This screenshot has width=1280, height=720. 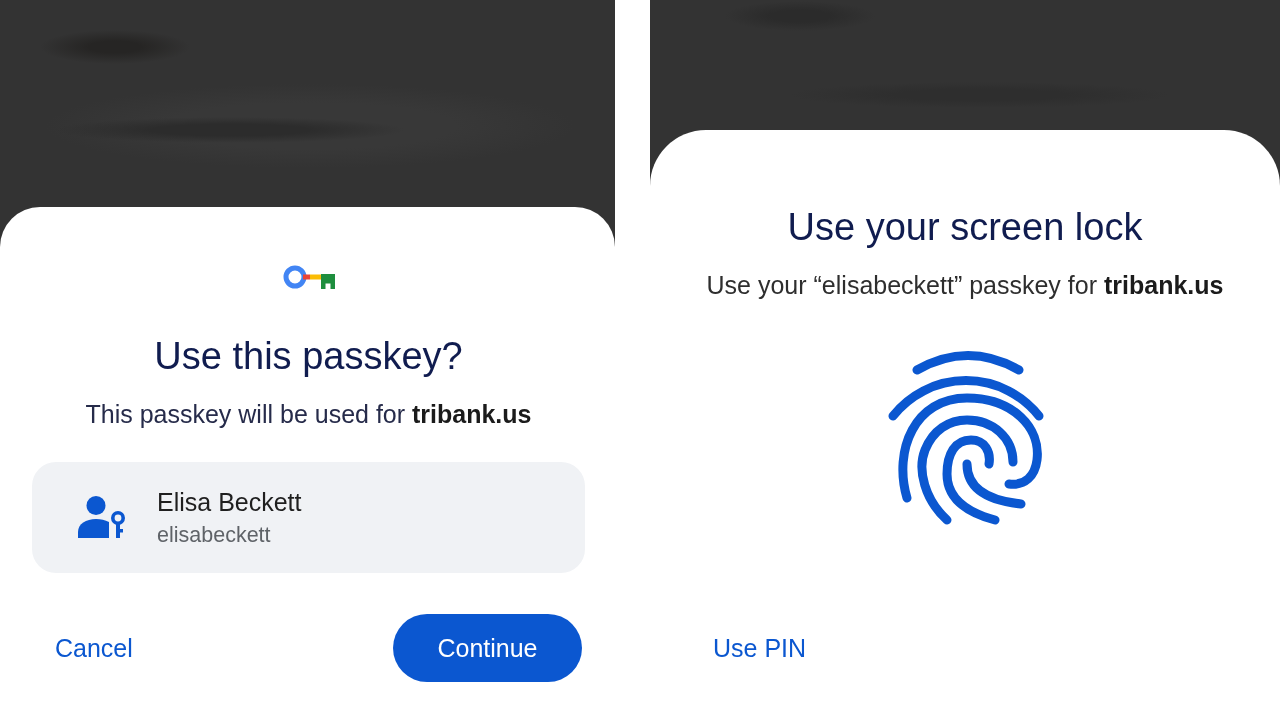 What do you see at coordinates (102, 517) in the screenshot?
I see `person-key-icon` at bounding box center [102, 517].